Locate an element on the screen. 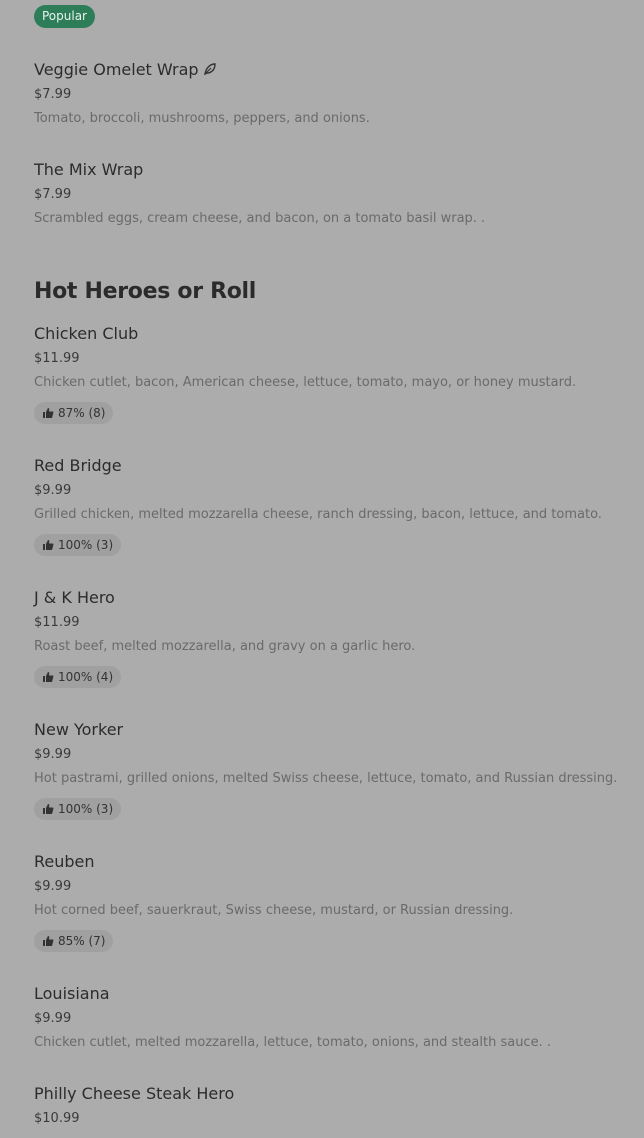 This screenshot has height=1138, width=644. item-name: Veggie Omelet Wrap is located at coordinates (116, 69).